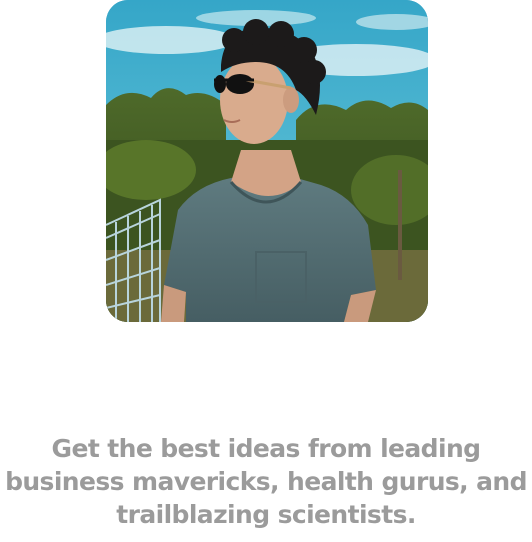  I want to click on tagline-line-2: business mavericks, health gurus, and, so click(266, 481).